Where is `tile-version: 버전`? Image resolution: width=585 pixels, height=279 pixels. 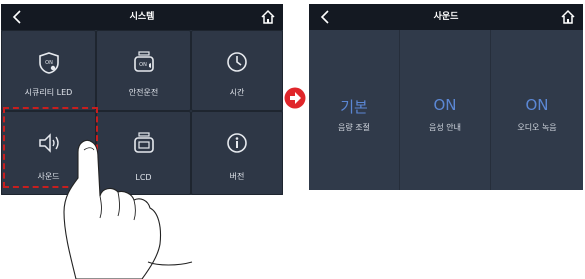
tile-version: 버전 is located at coordinates (237, 153).